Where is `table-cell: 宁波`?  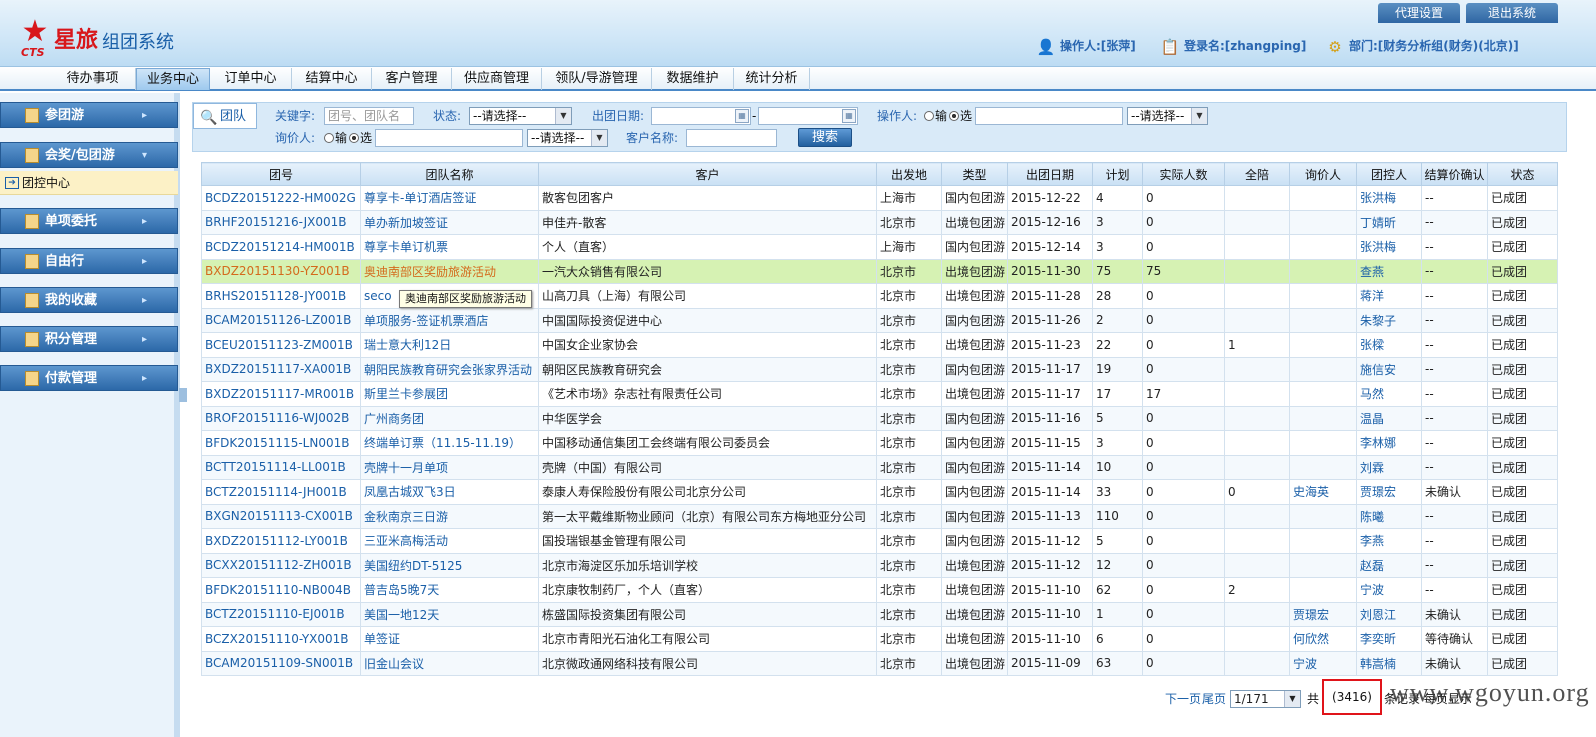 table-cell: 宁波 is located at coordinates (1323, 663).